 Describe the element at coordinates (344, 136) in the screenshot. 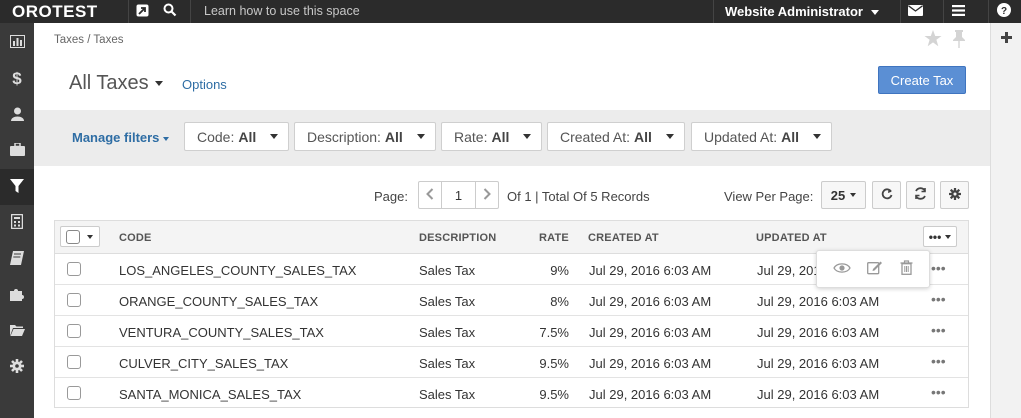

I see `filter-label: Description:` at that location.